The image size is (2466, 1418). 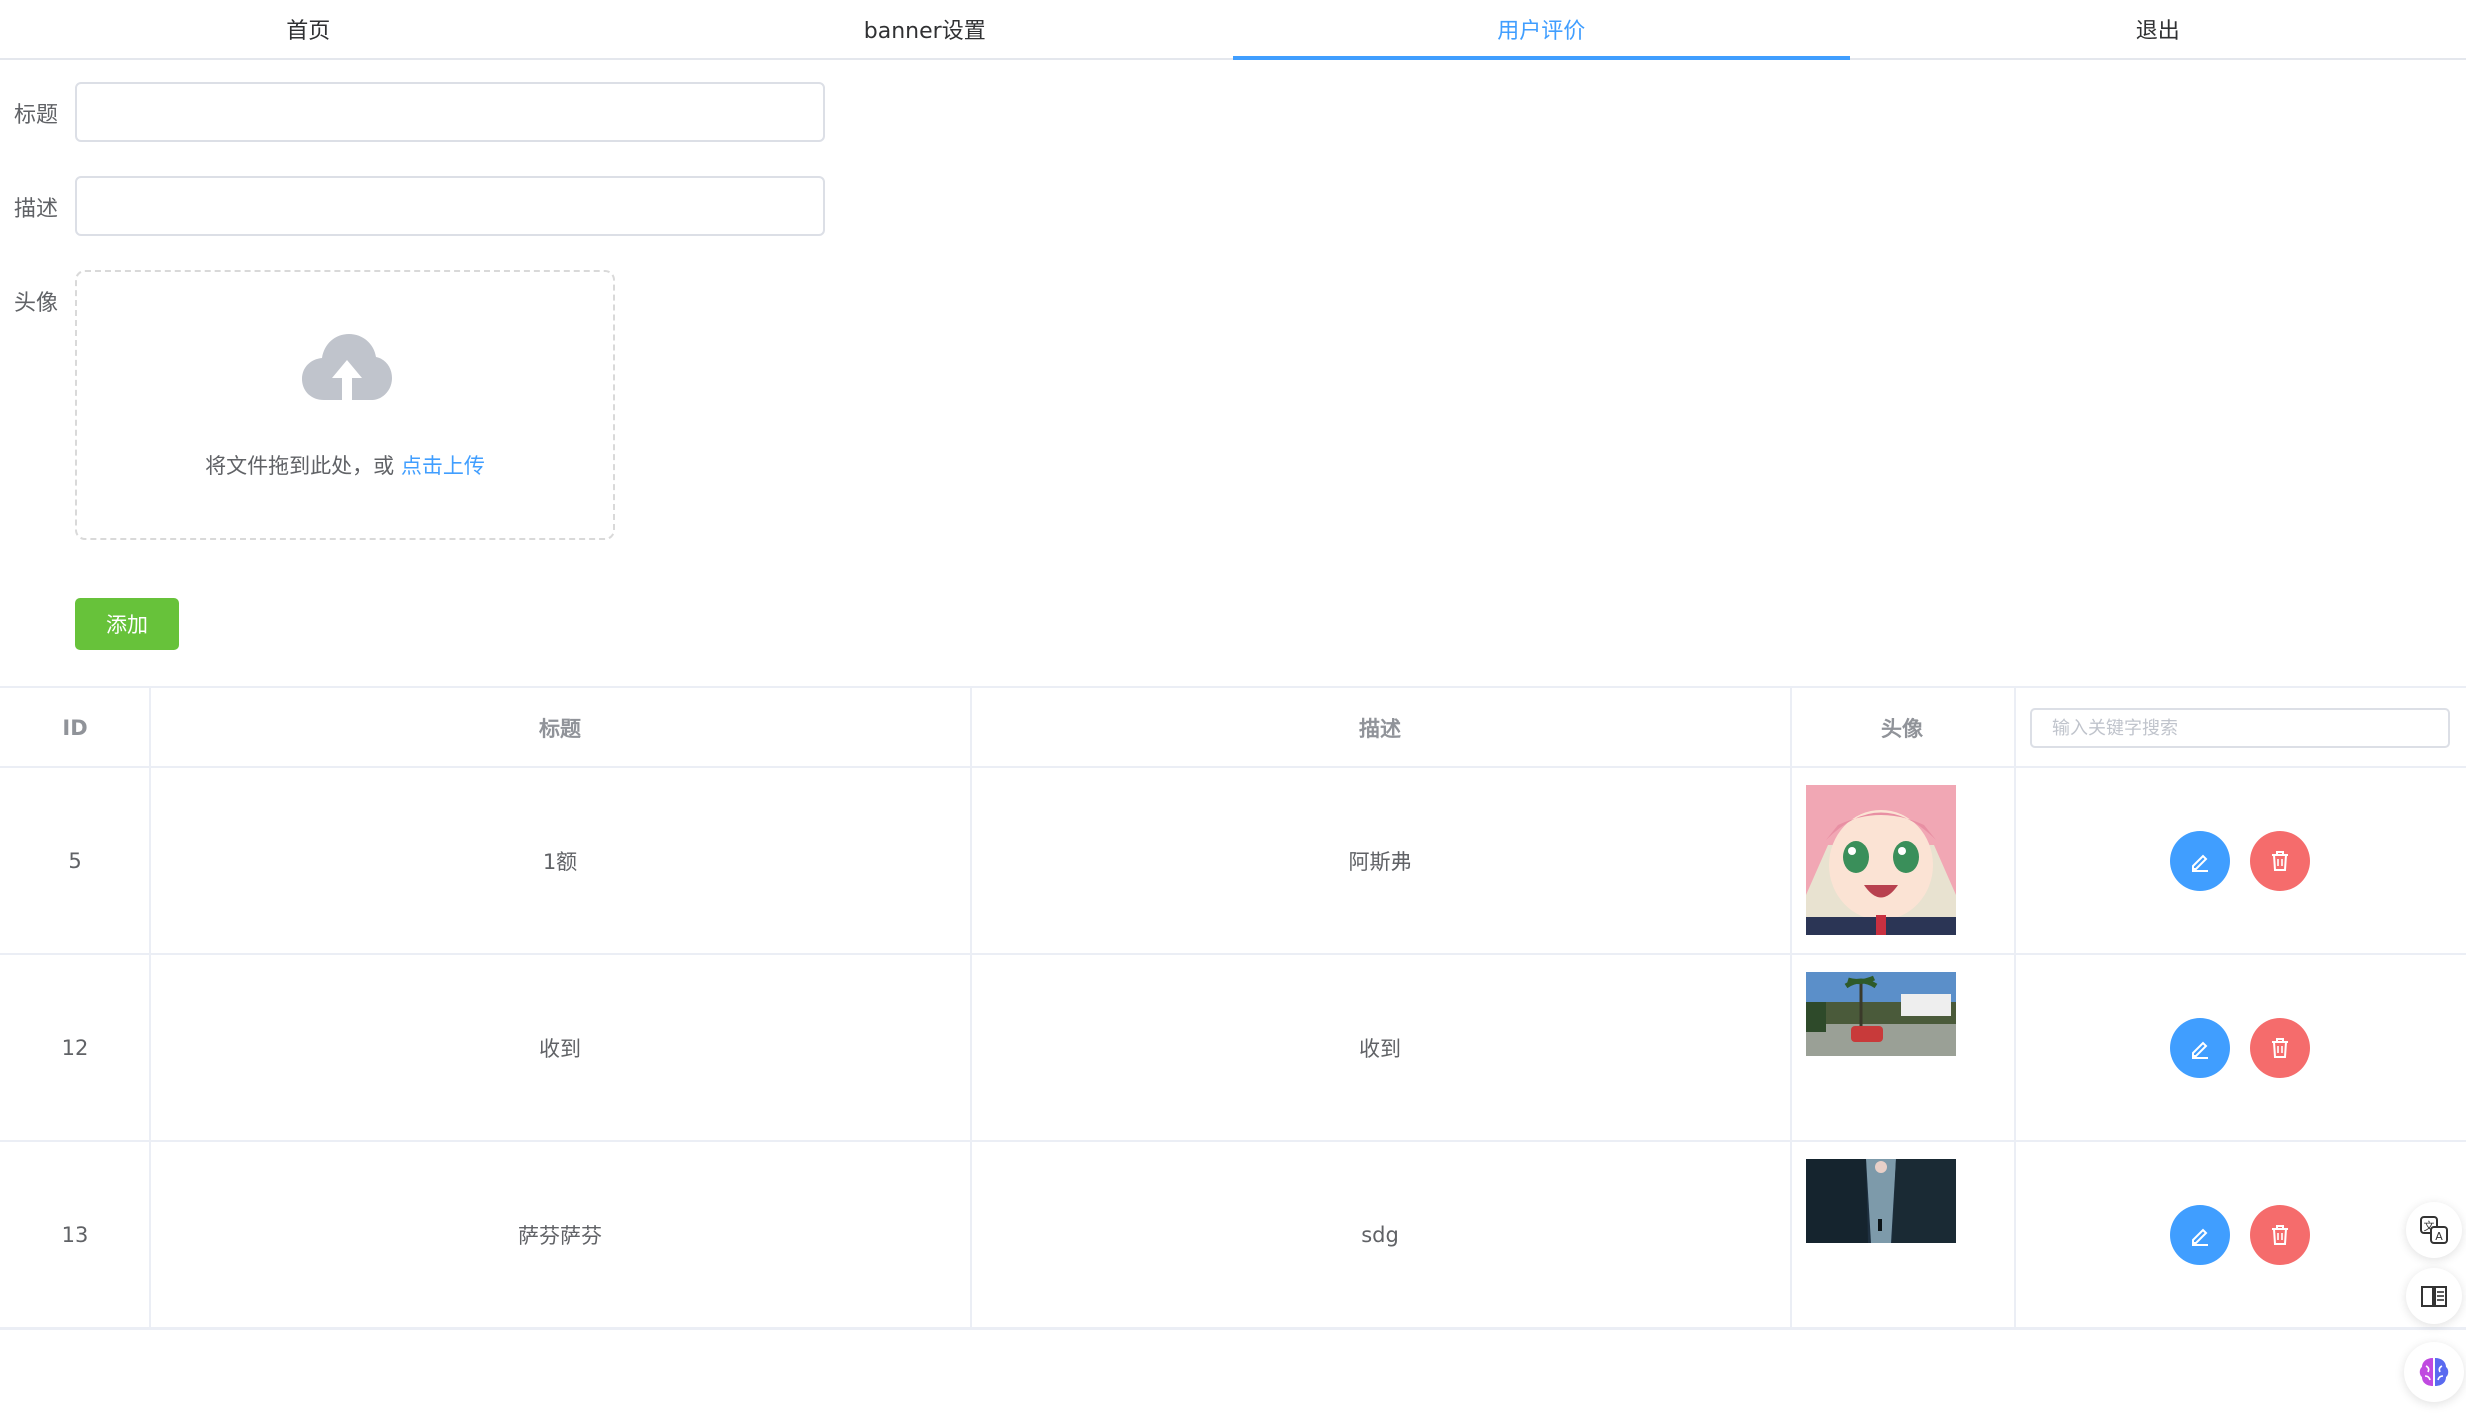 I want to click on ai-assistant-button, so click(x=2434, y=1372).